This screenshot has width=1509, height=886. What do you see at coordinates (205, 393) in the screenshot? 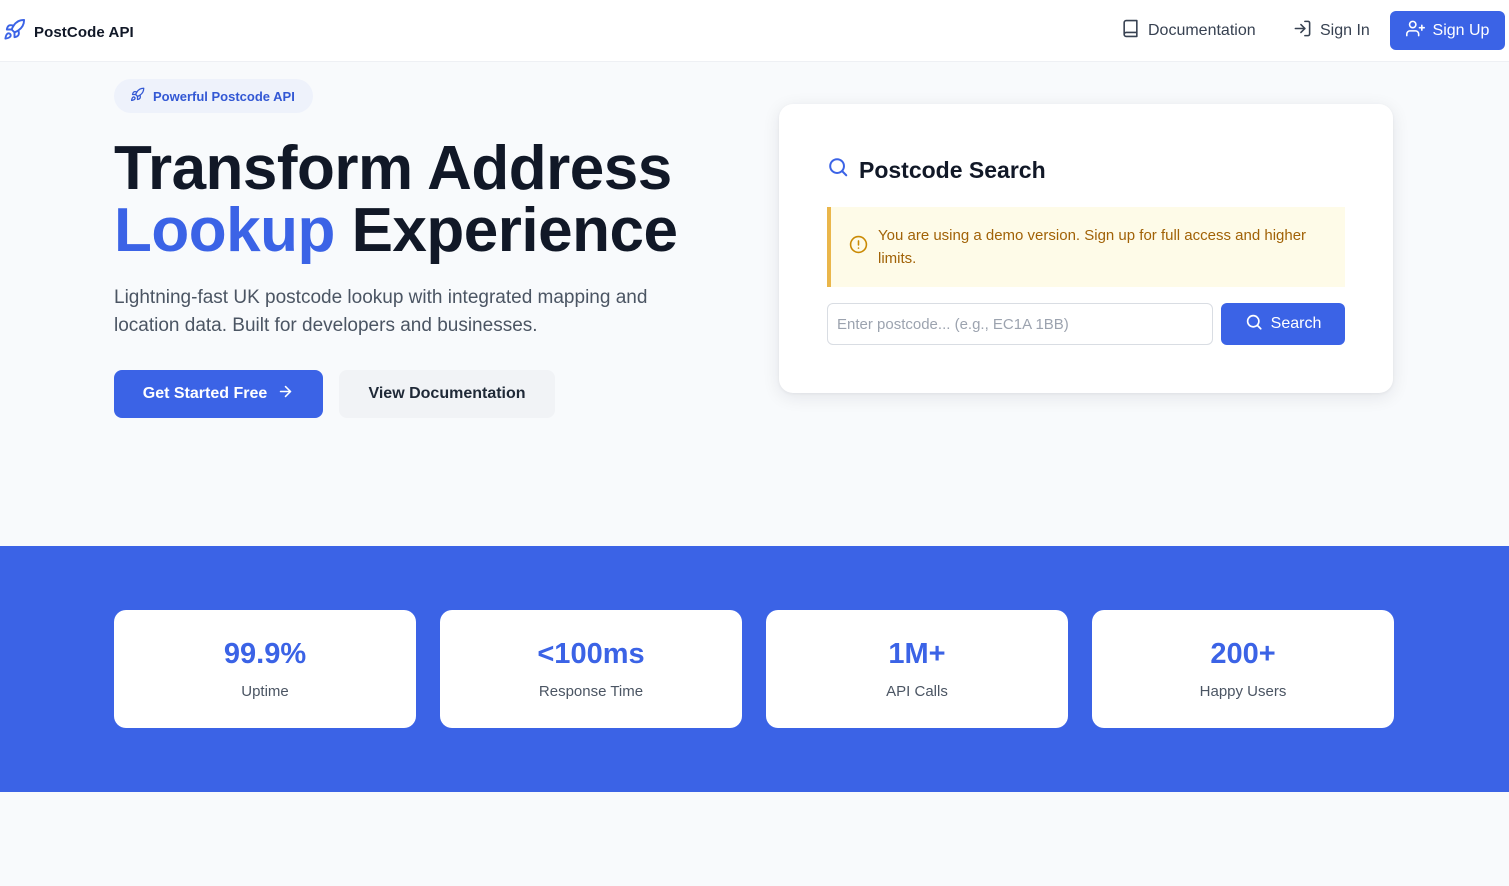
I see `get-started-label: Get Started Free` at bounding box center [205, 393].